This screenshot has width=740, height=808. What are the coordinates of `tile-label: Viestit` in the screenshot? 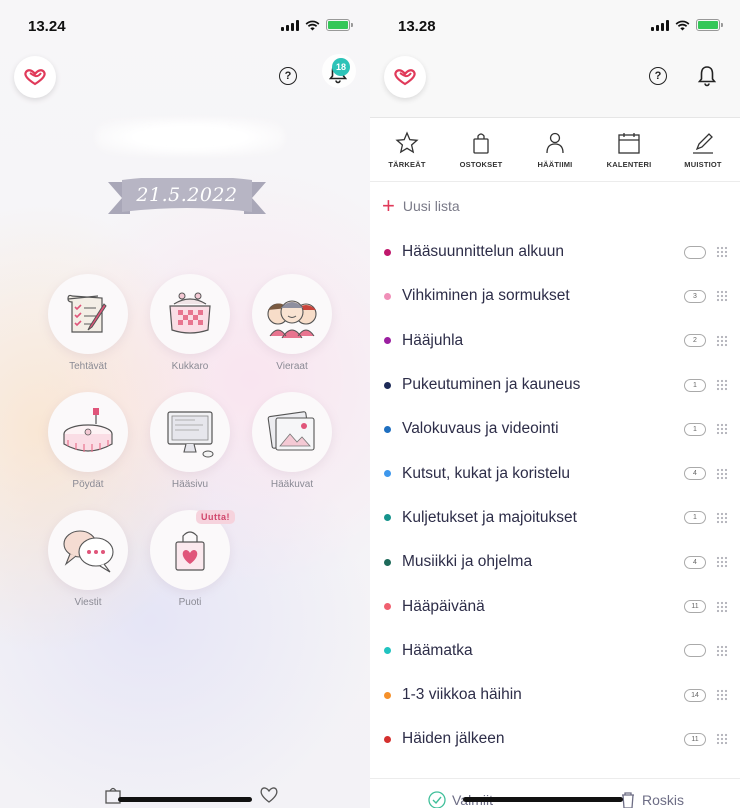 It's located at (88, 602).